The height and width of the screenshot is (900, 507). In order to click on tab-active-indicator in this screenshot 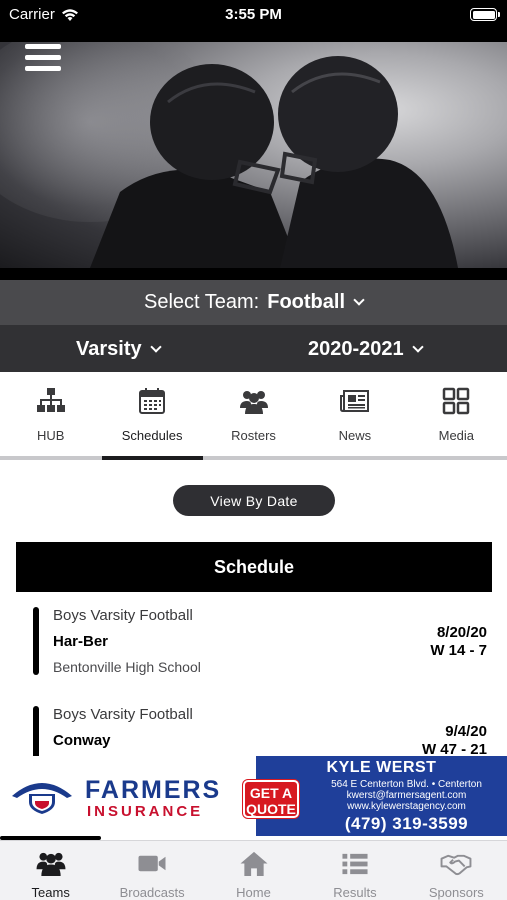, I will do `click(152, 458)`.